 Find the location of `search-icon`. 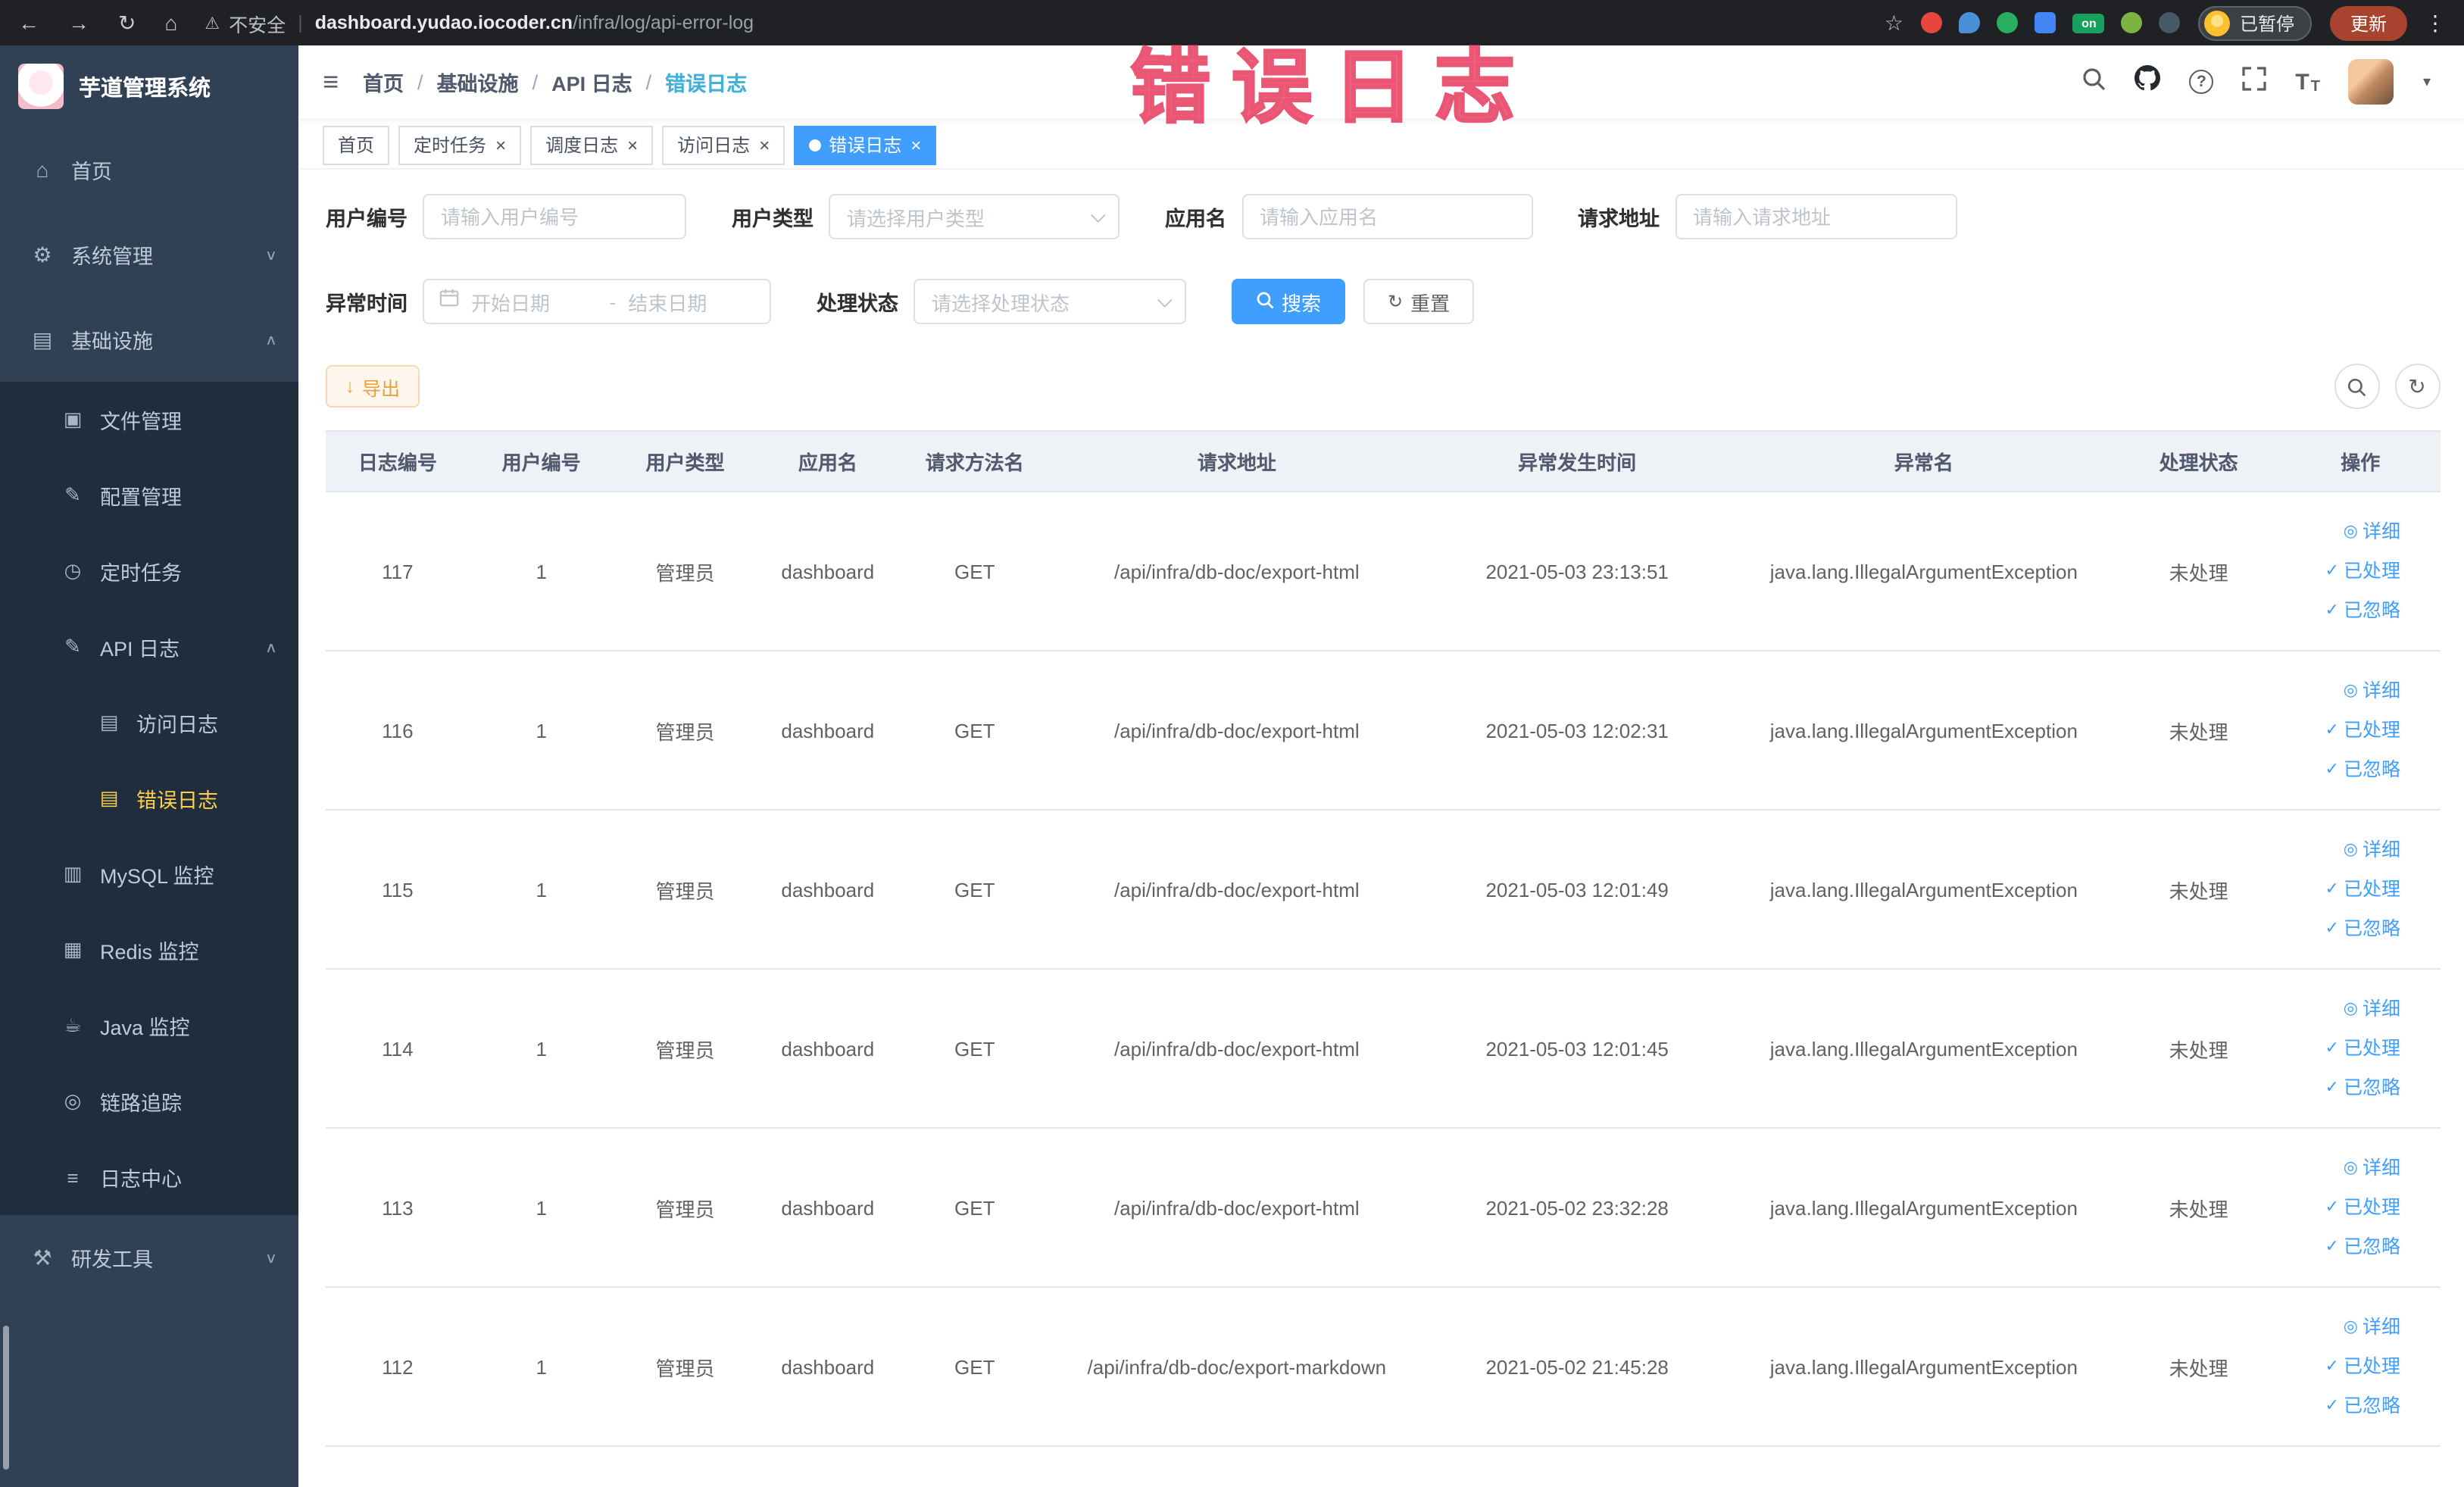

search-icon is located at coordinates (2093, 82).